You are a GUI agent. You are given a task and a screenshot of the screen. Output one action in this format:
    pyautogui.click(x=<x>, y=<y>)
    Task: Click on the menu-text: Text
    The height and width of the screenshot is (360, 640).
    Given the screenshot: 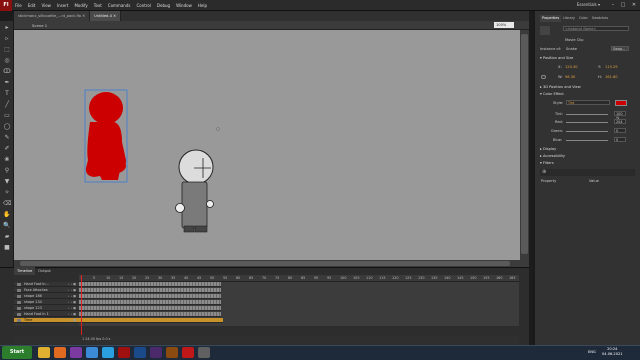 What is the action you would take?
    pyautogui.click(x=98, y=5)
    